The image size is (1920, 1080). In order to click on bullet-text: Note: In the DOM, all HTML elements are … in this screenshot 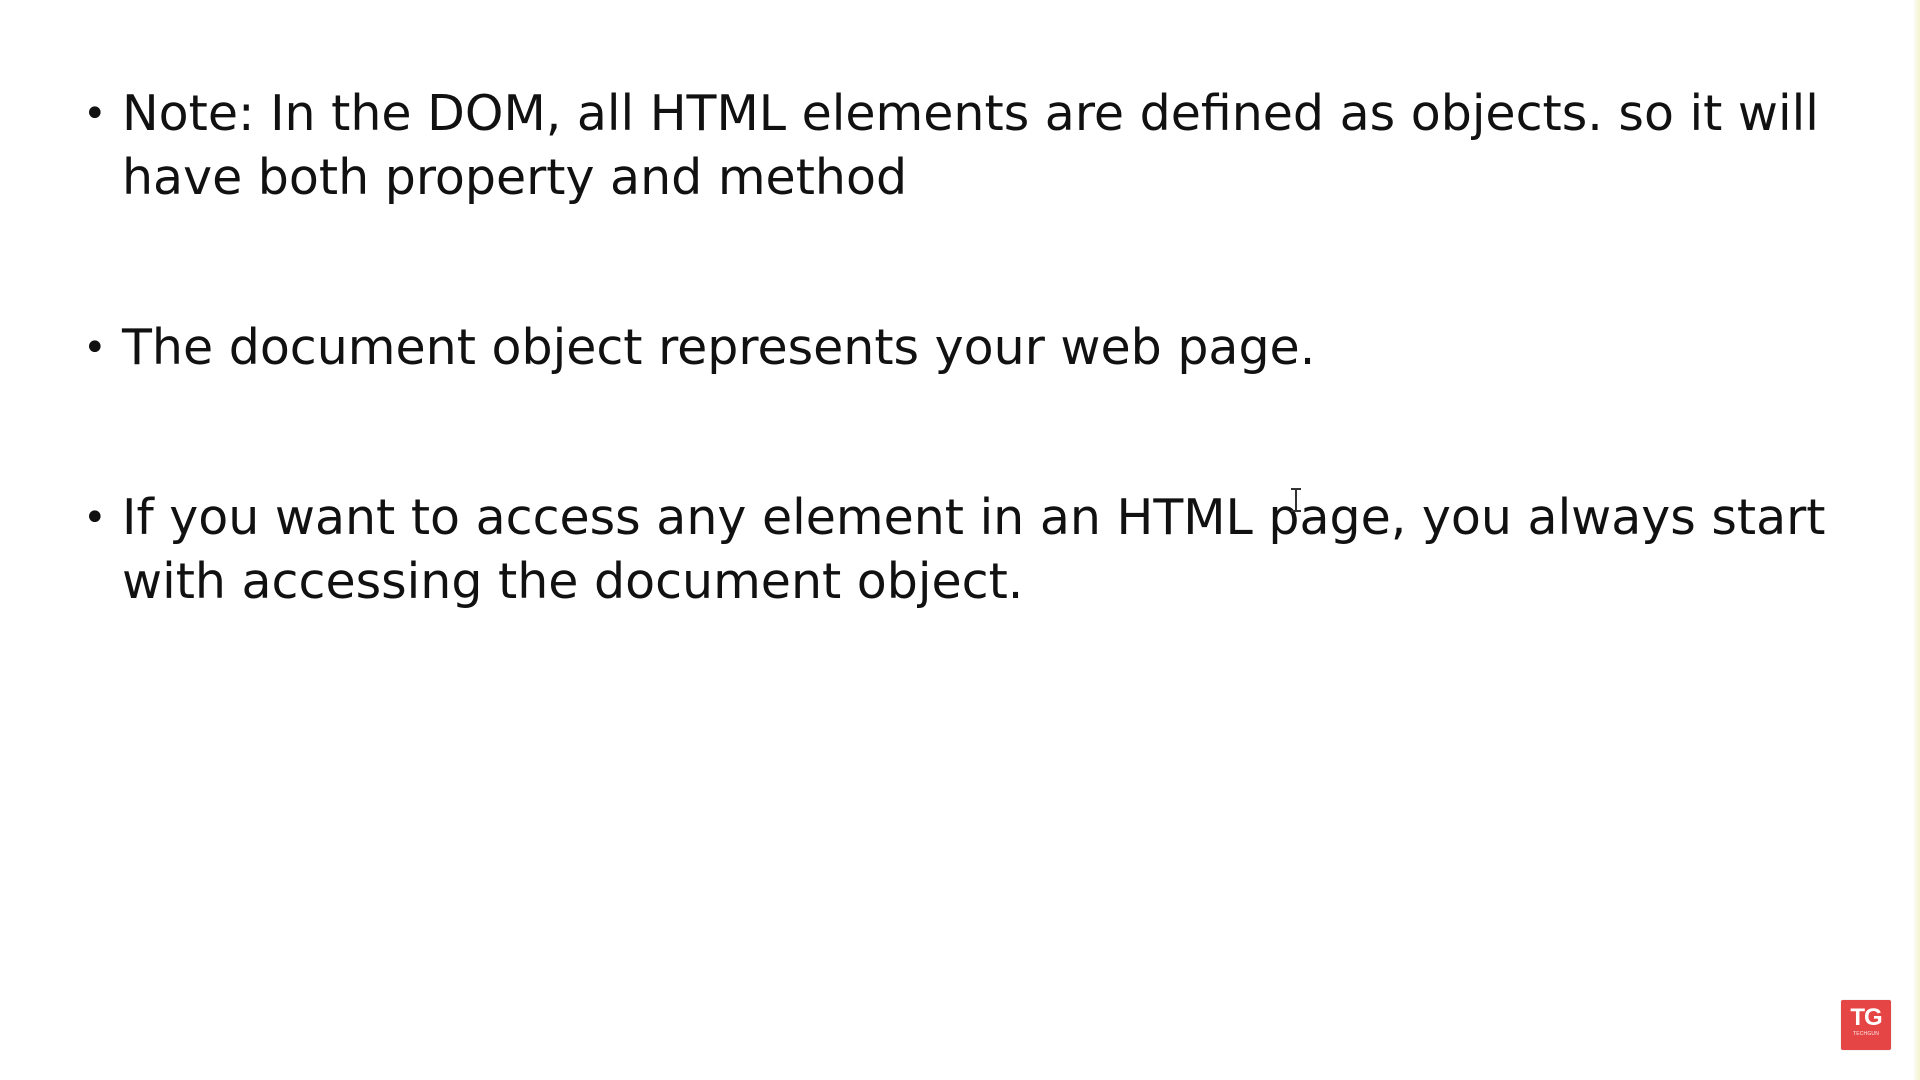, I will do `click(970, 145)`.